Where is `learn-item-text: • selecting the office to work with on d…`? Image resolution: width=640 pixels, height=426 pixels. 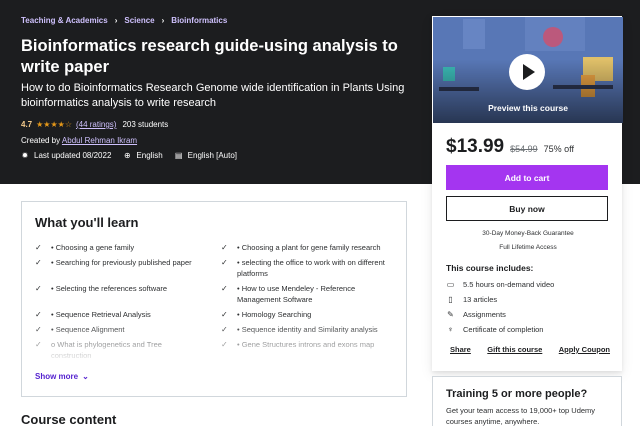 learn-item-text: • selecting the office to work with on d… is located at coordinates (311, 268).